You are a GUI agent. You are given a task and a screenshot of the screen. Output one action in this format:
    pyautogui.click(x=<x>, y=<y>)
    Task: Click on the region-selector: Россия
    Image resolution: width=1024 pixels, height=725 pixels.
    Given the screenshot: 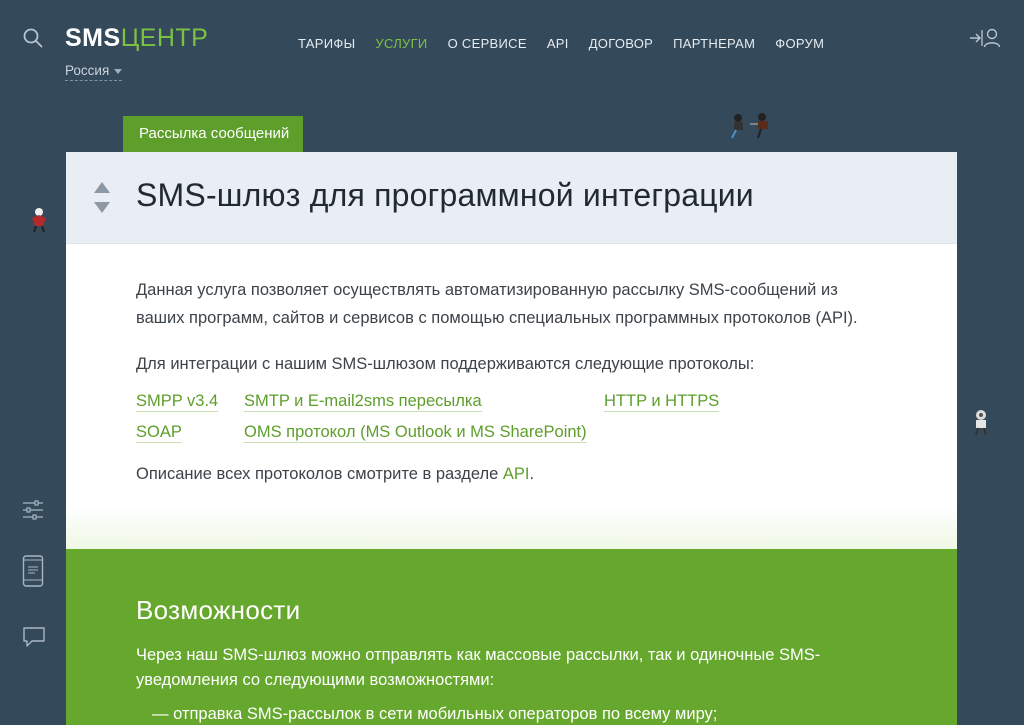 What is the action you would take?
    pyautogui.click(x=94, y=72)
    